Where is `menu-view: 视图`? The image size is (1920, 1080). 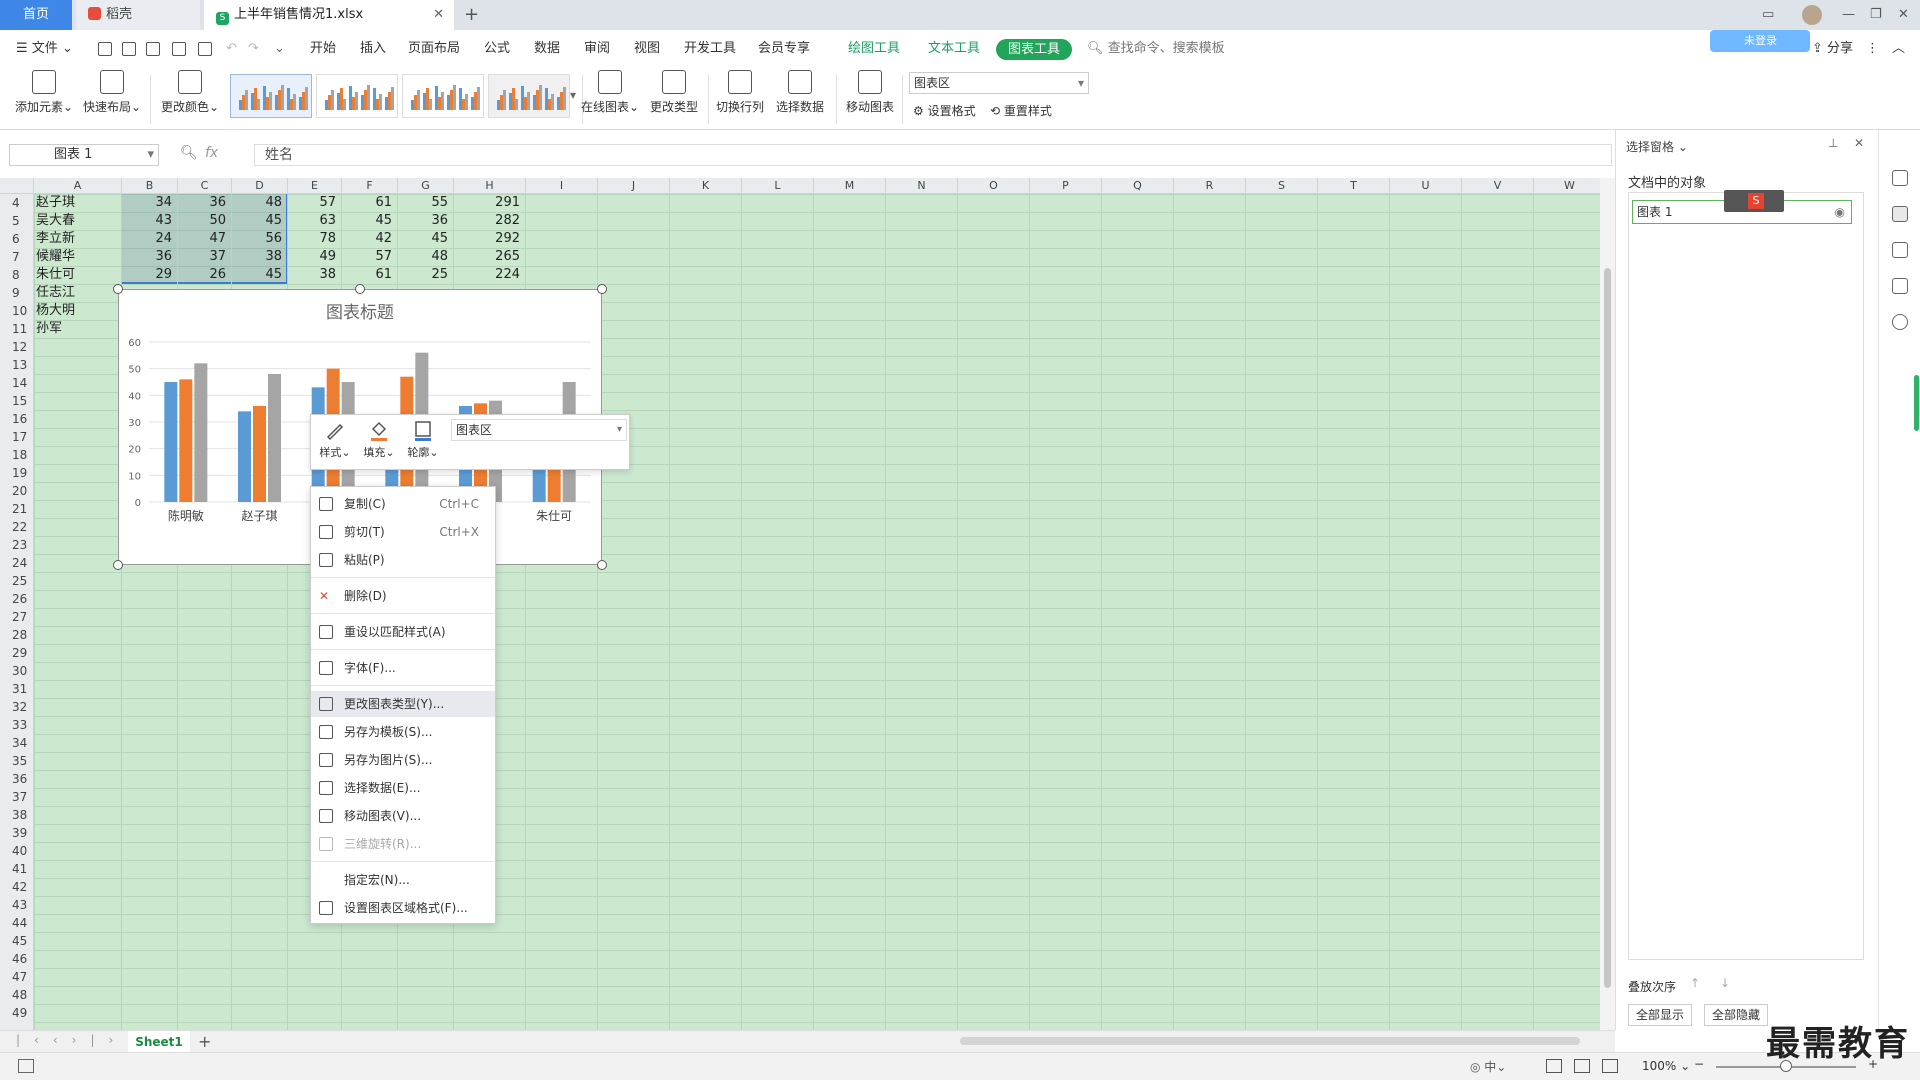 menu-view: 视图 is located at coordinates (647, 49).